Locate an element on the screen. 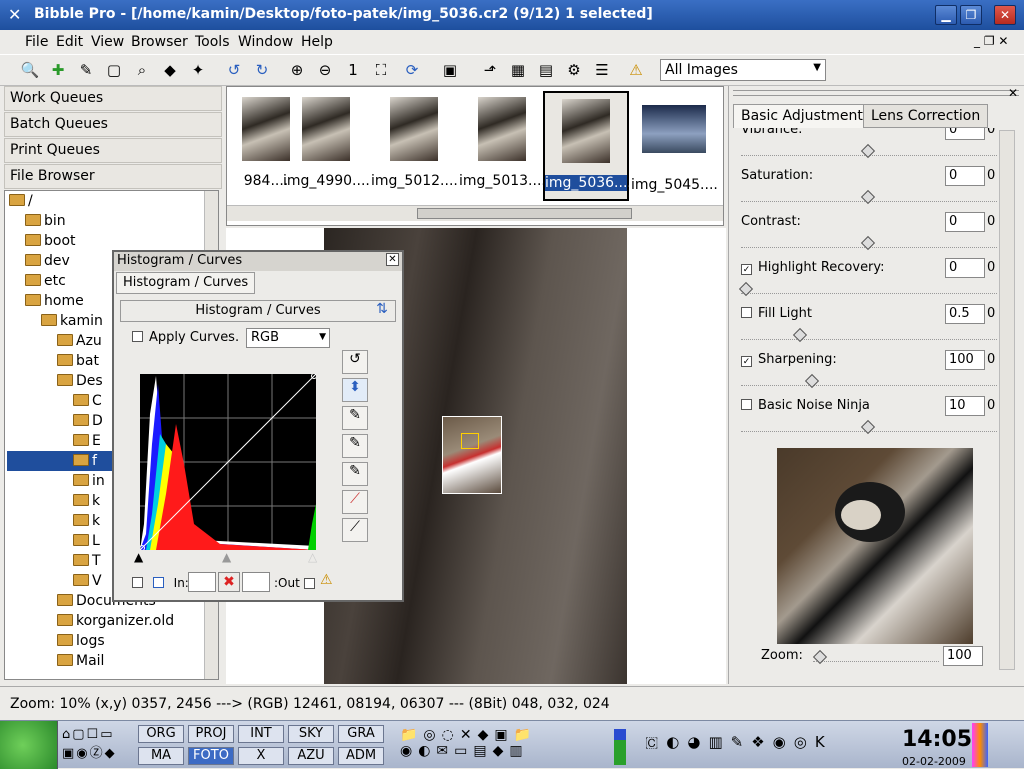 This screenshot has width=1024, height=769. delete-point-icon: ✖ is located at coordinates (229, 582).